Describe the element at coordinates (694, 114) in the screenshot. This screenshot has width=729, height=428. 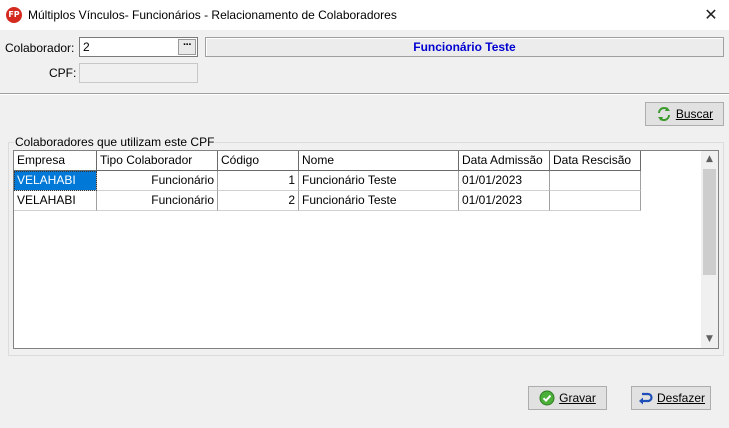
I see `buscar-label: Buscar` at that location.